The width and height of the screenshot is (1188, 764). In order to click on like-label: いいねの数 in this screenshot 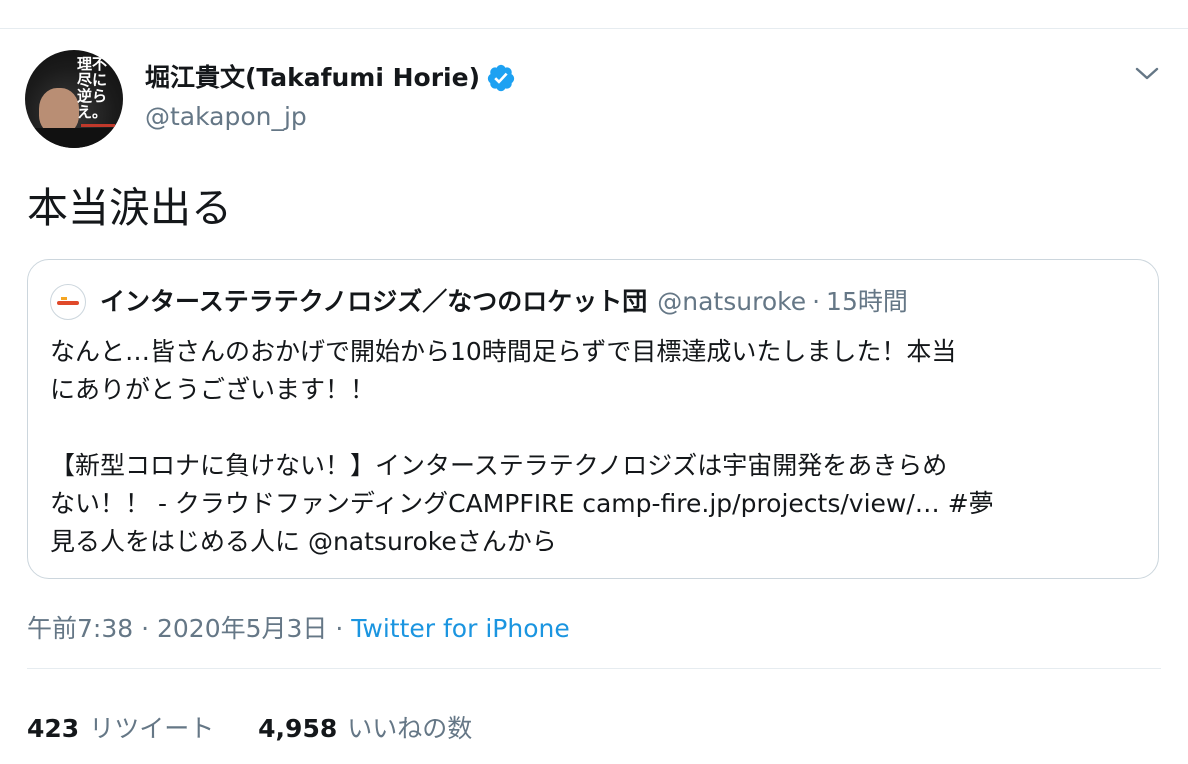, I will do `click(410, 728)`.